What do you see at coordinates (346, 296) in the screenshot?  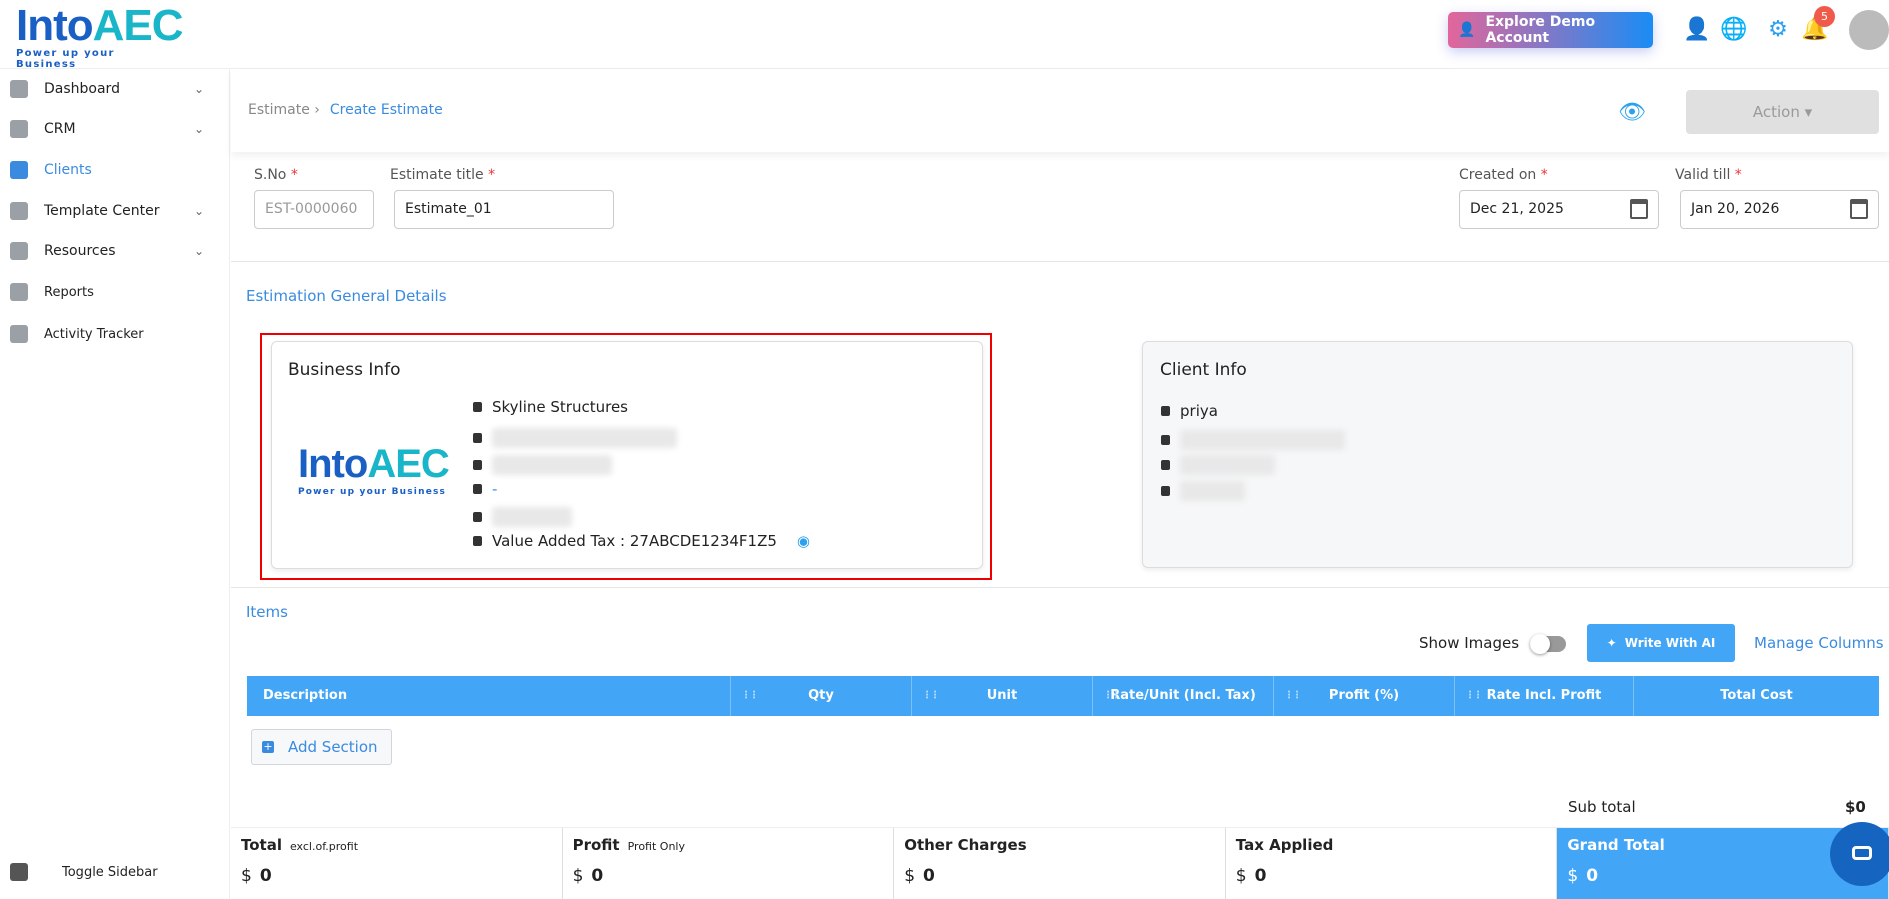 I see `general-details-title: Estimation General Details` at bounding box center [346, 296].